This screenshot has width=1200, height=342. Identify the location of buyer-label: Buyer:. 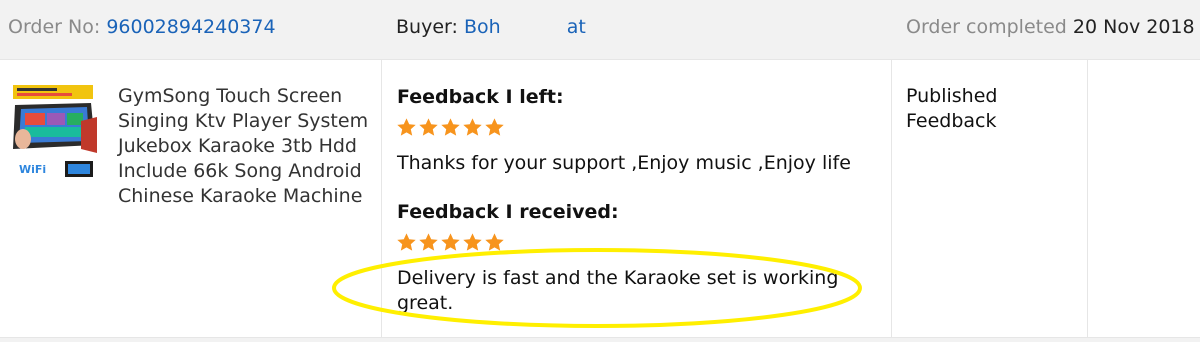
(427, 27).